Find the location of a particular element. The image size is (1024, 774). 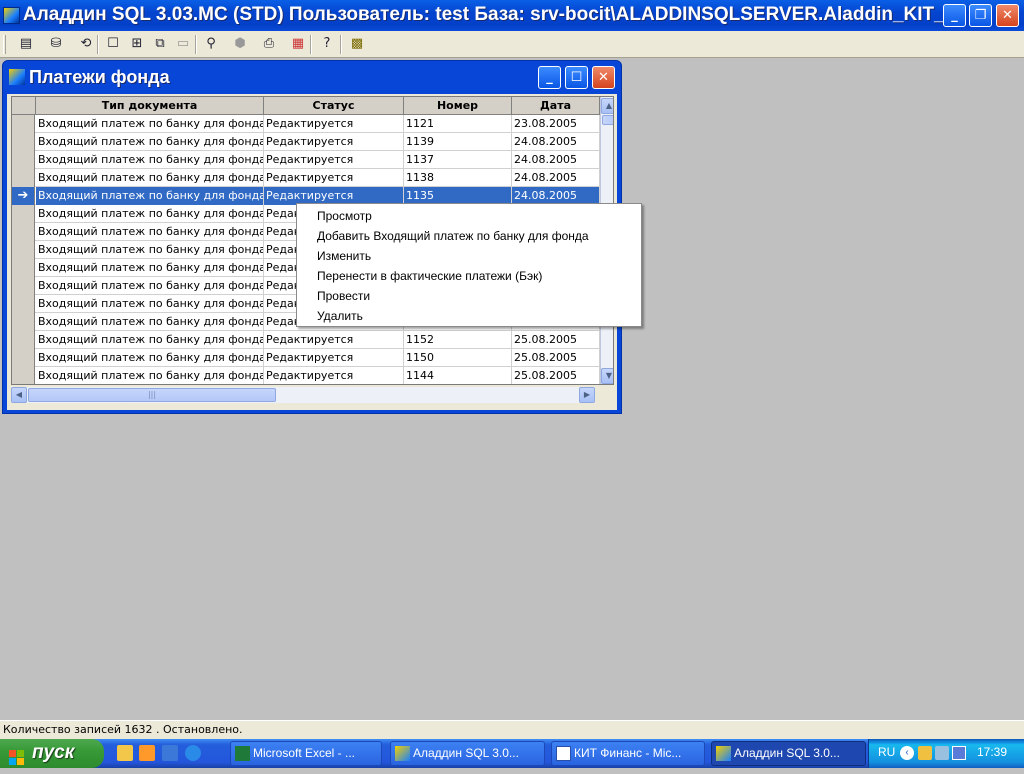

minimize-button: _ is located at coordinates (954, 15).